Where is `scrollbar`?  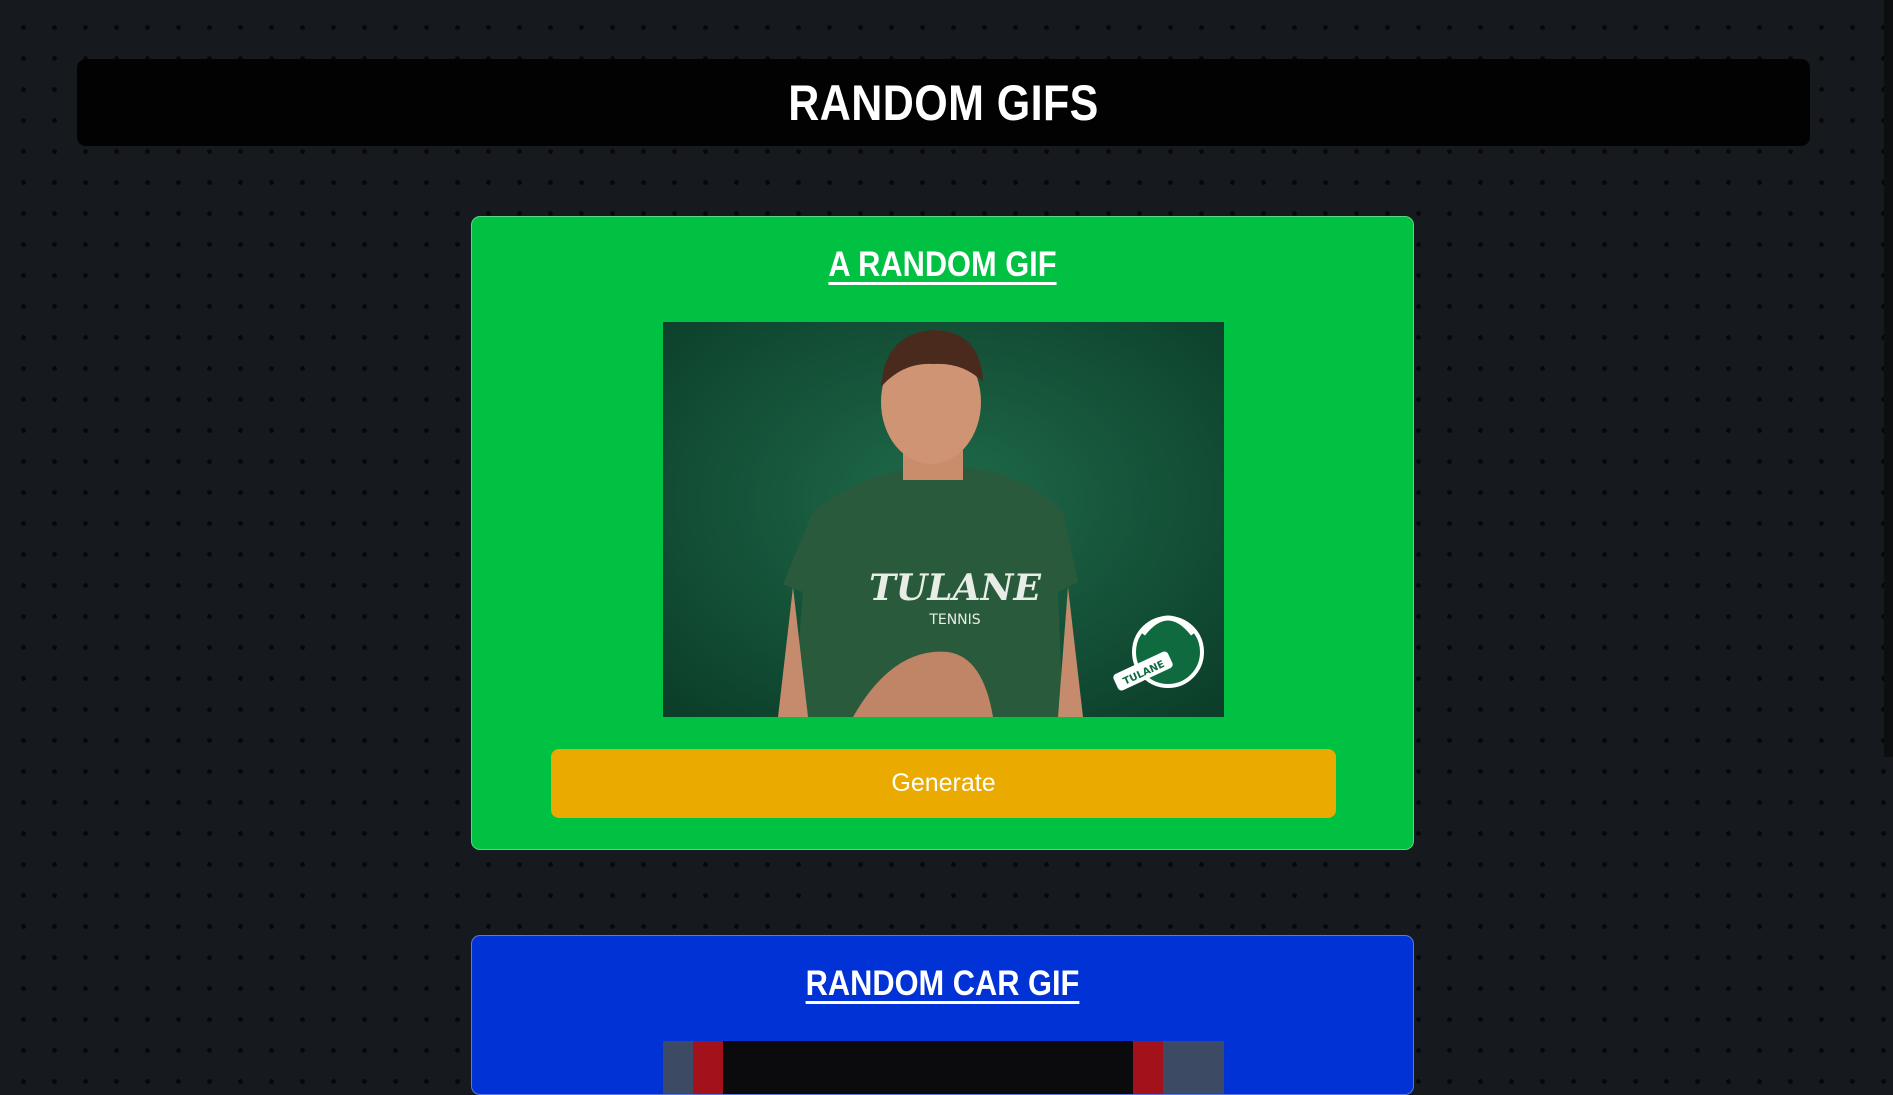 scrollbar is located at coordinates (1888, 378).